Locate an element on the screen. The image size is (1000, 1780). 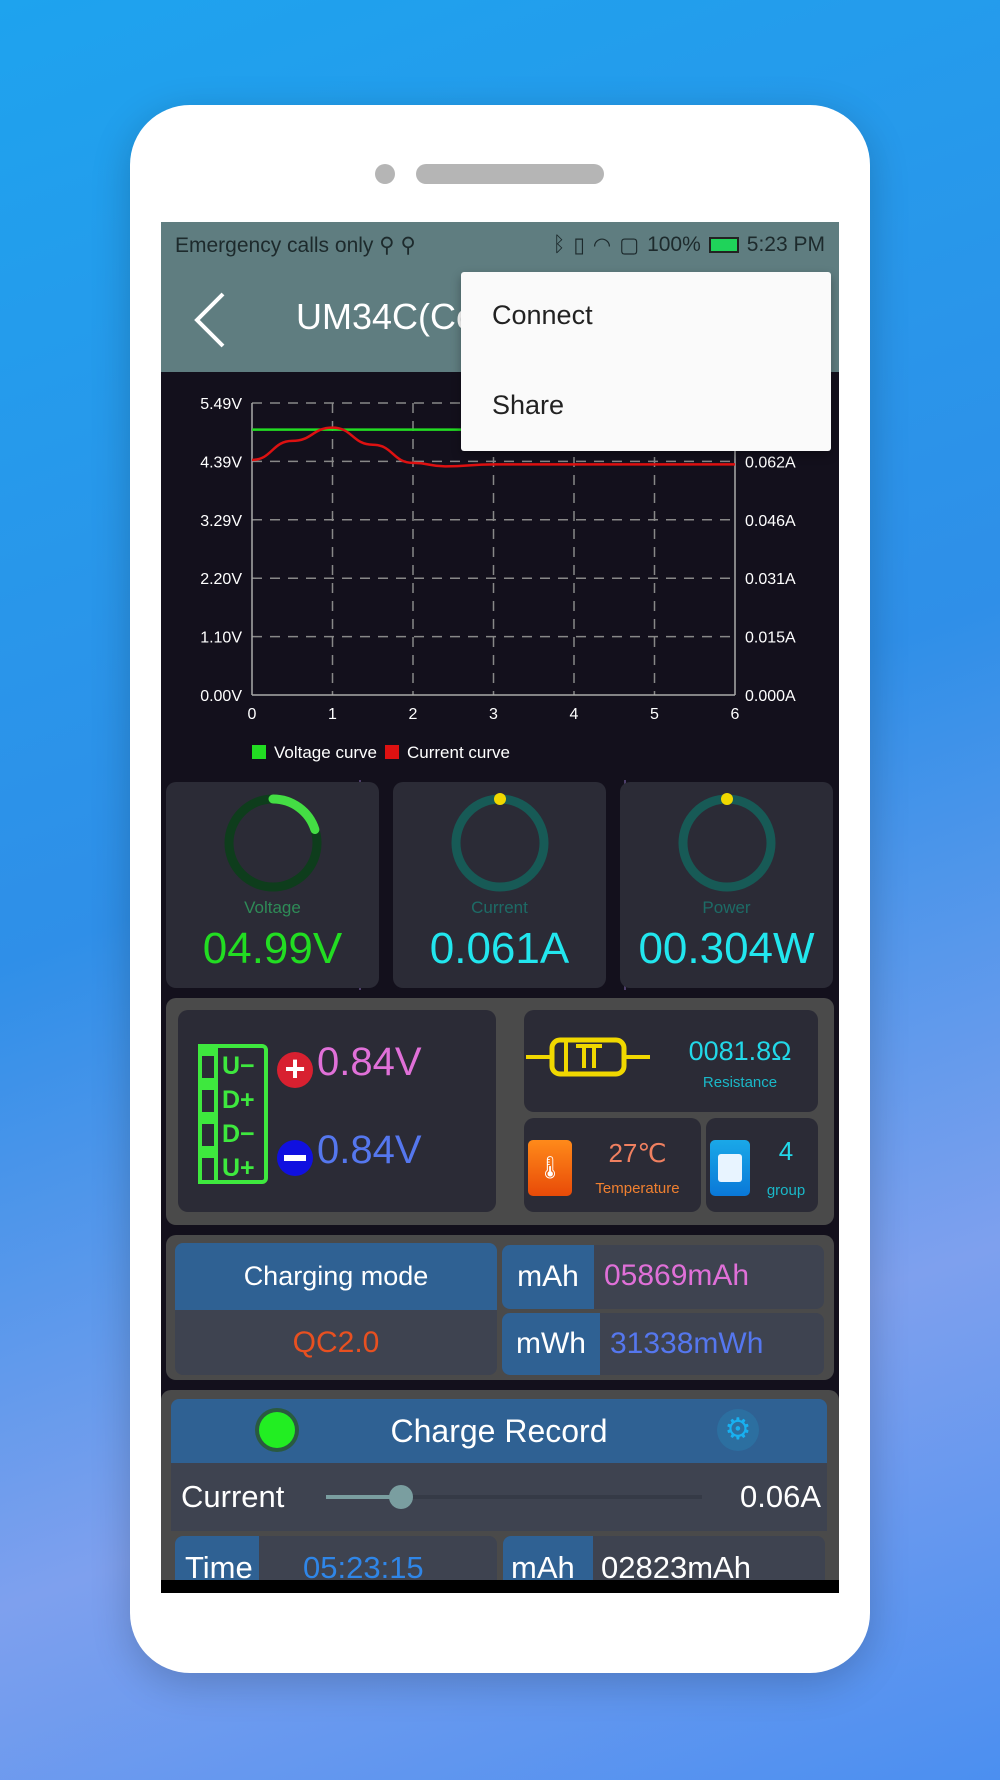
pin-label: U+ is located at coordinates (238, 1168).